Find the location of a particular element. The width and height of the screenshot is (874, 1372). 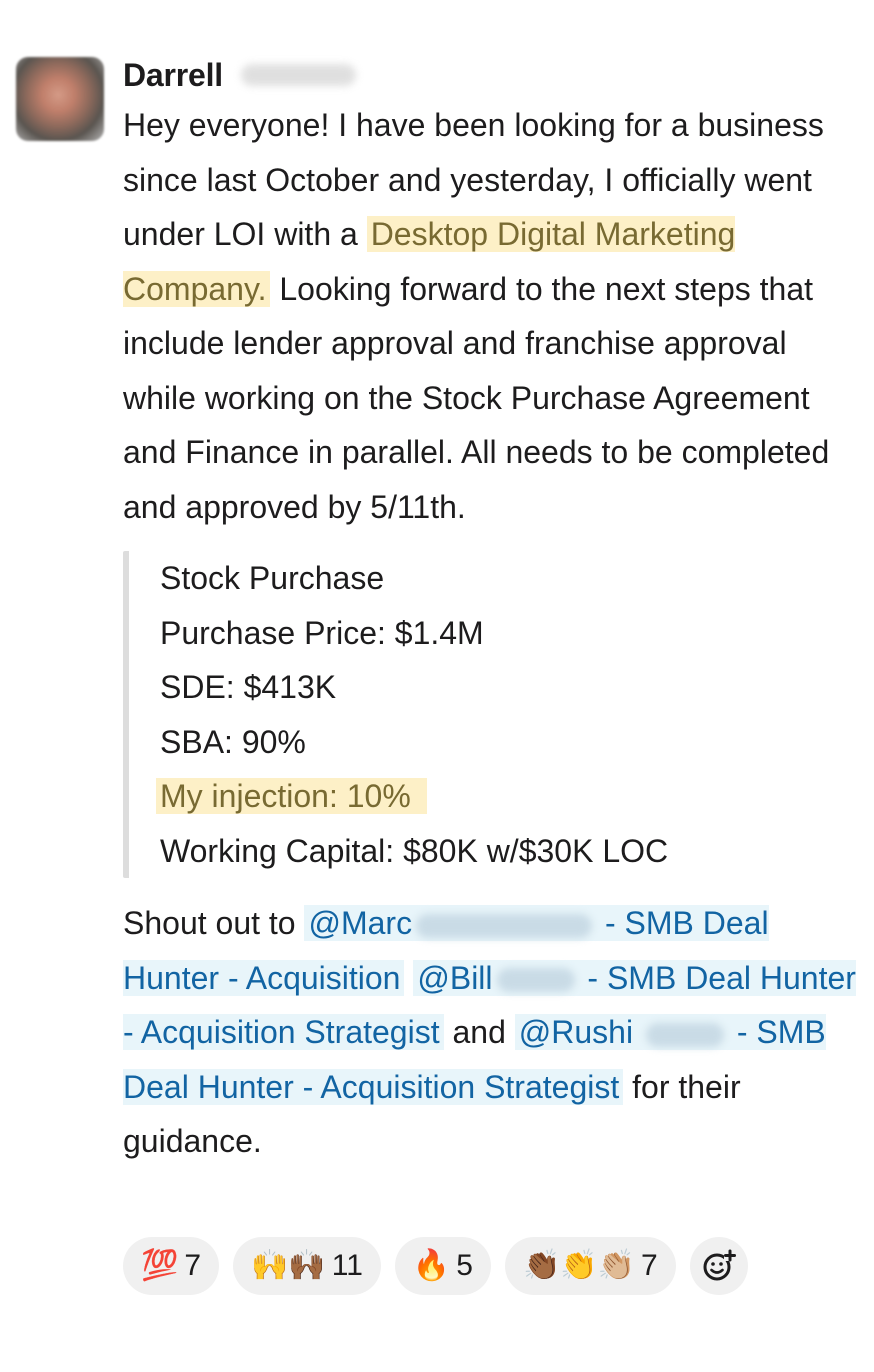

timestamp-redacted is located at coordinates (298, 75).